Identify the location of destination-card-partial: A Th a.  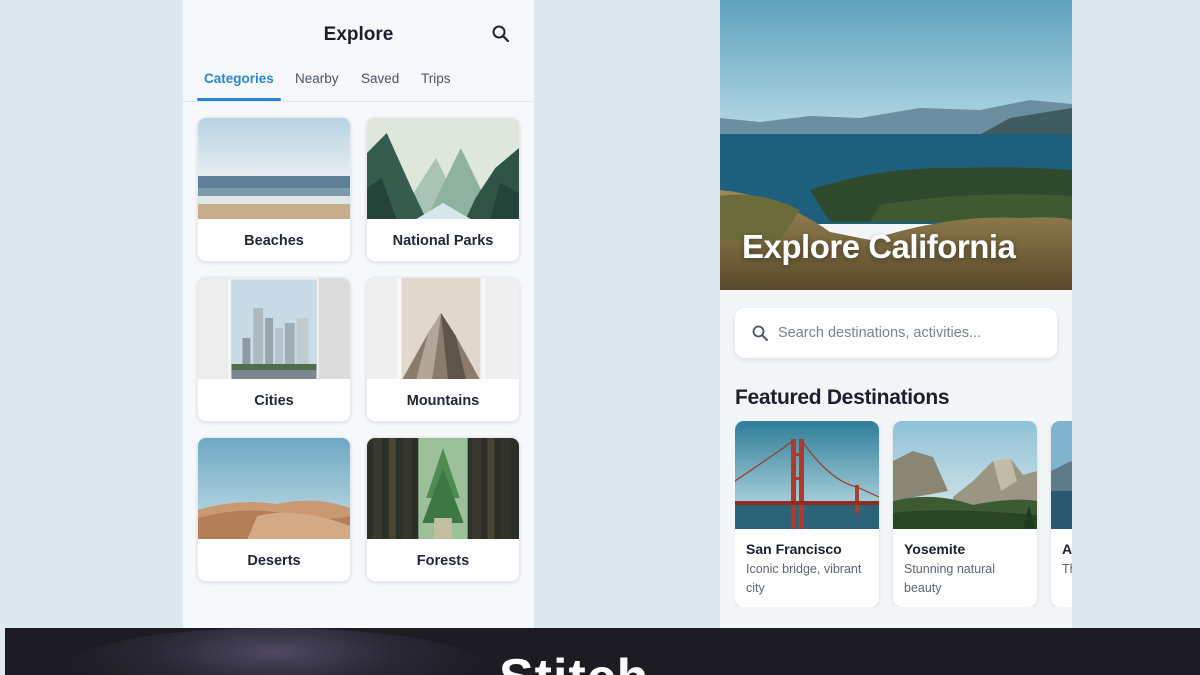
(1061, 514).